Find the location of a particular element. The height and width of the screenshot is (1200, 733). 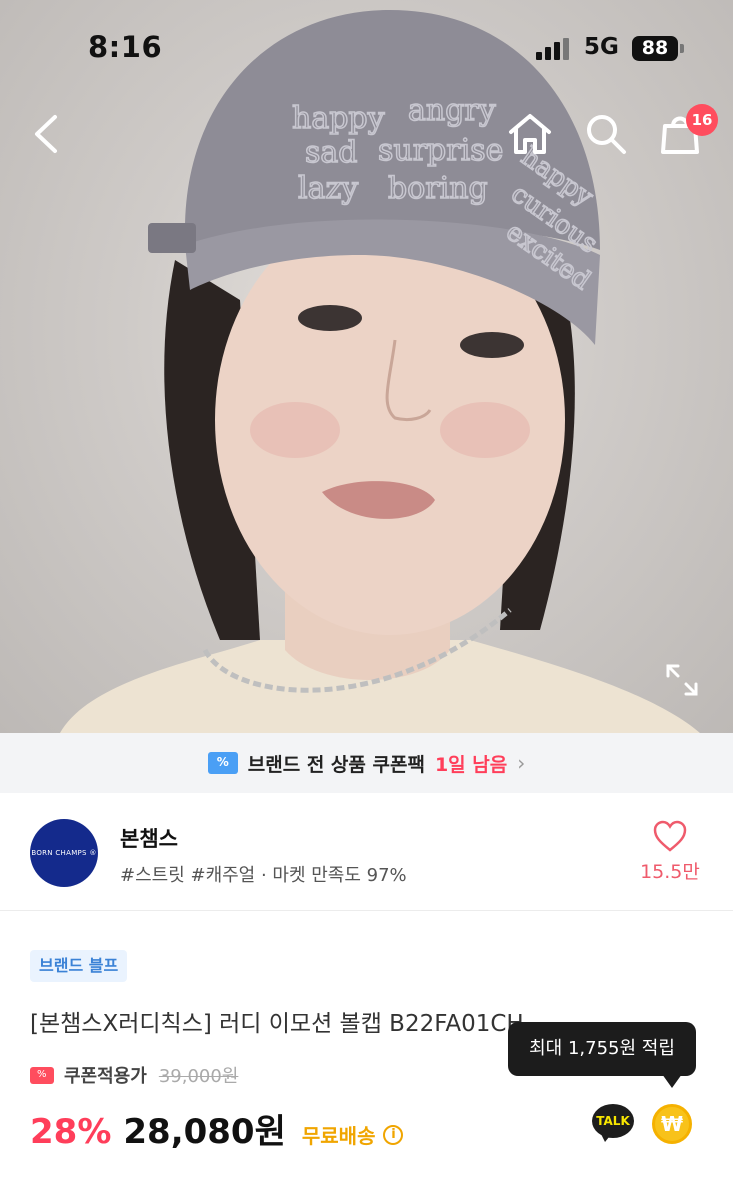

heart-icon is located at coordinates (670, 836).